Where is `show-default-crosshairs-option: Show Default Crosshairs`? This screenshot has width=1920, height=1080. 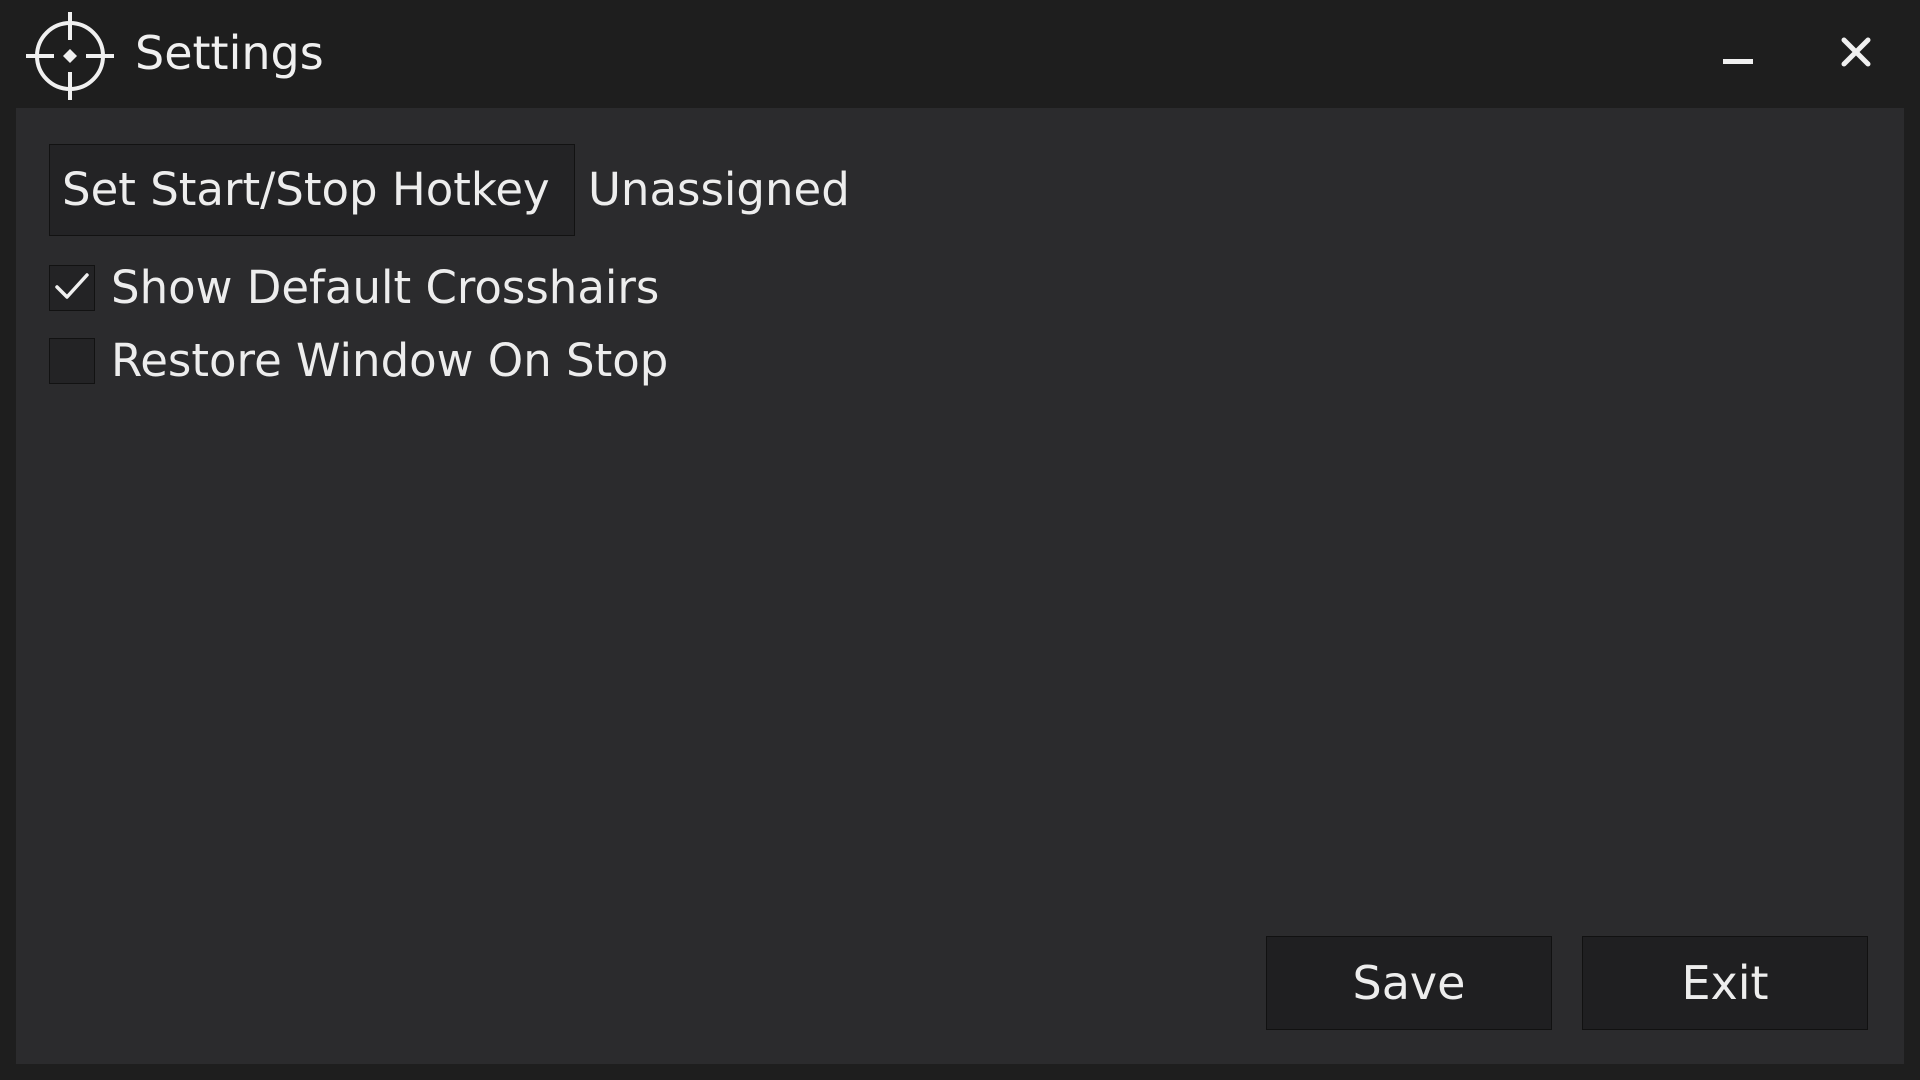 show-default-crosshairs-option: Show Default Crosshairs is located at coordinates (354, 288).